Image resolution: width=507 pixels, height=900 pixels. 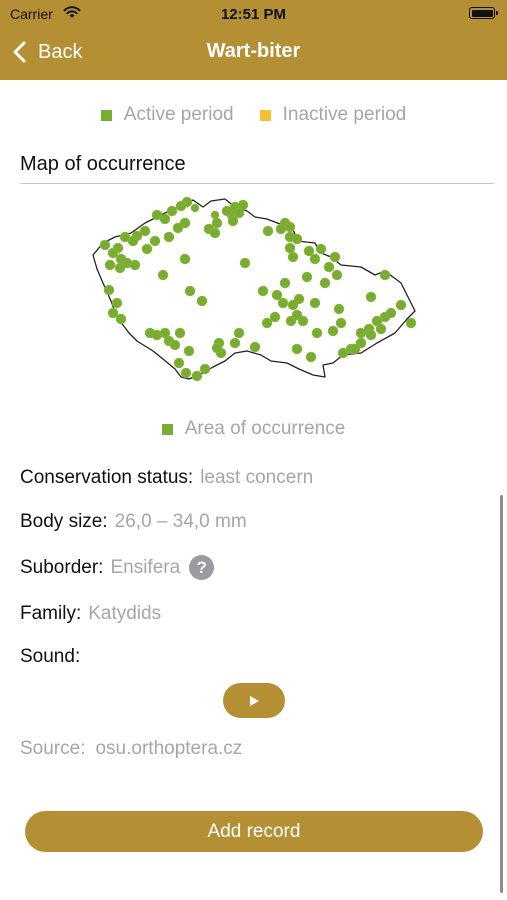 I want to click on legend-active: Active period, so click(x=167, y=115).